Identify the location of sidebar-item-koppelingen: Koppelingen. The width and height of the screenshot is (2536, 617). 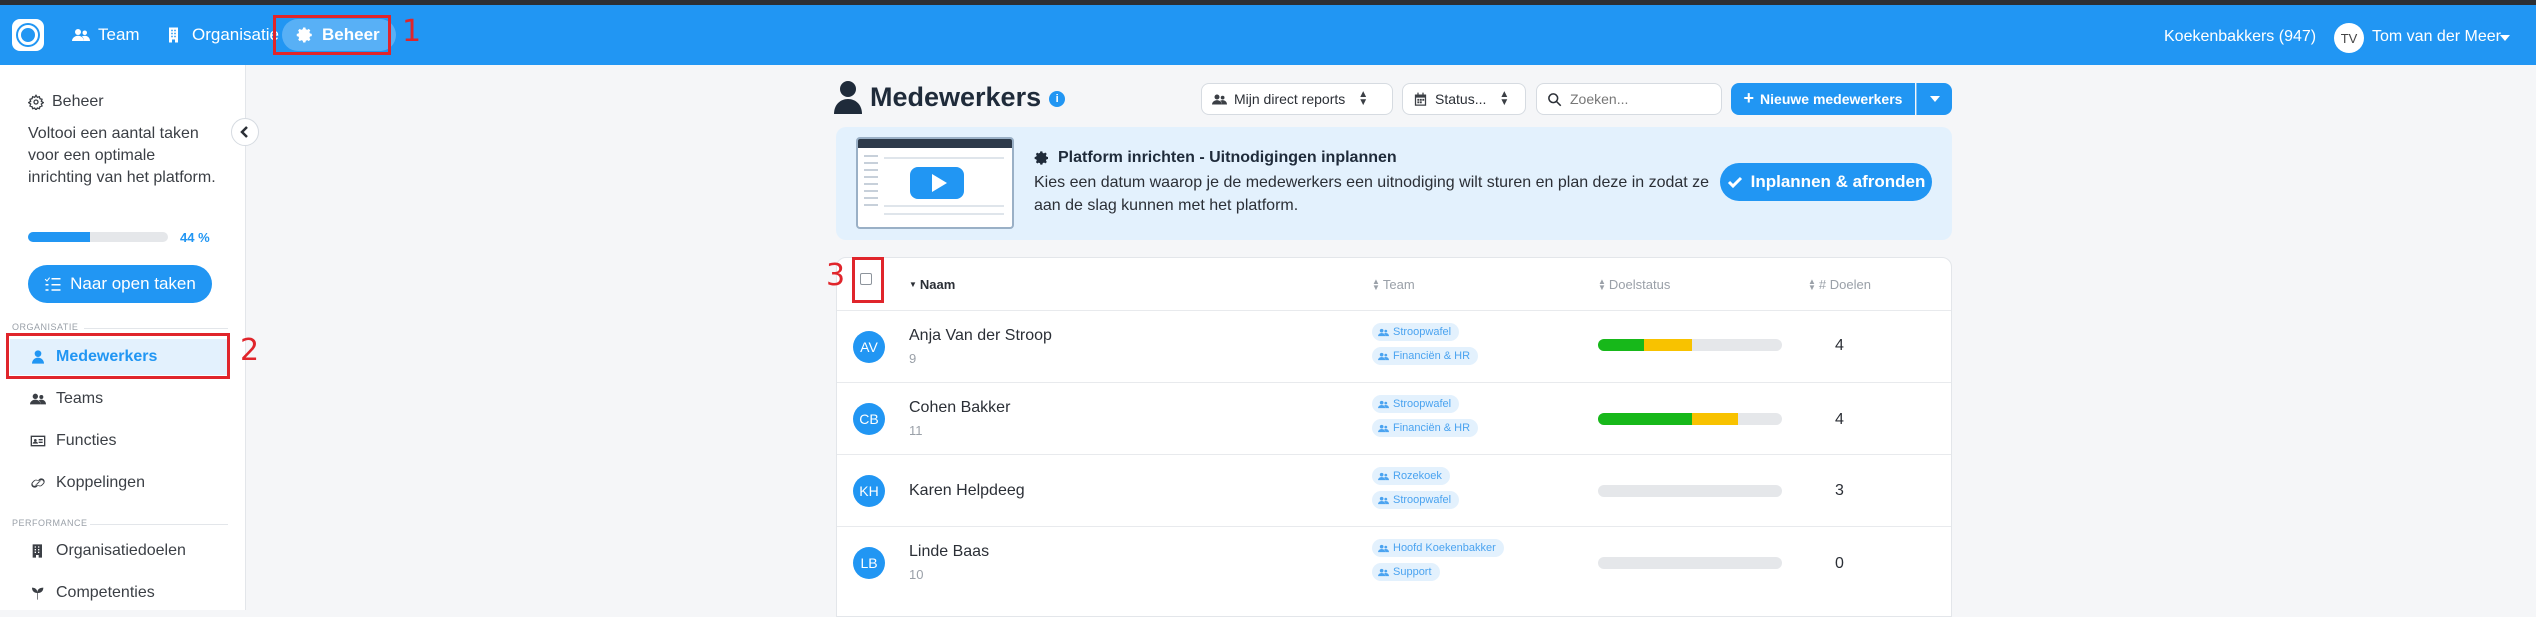
(87, 483).